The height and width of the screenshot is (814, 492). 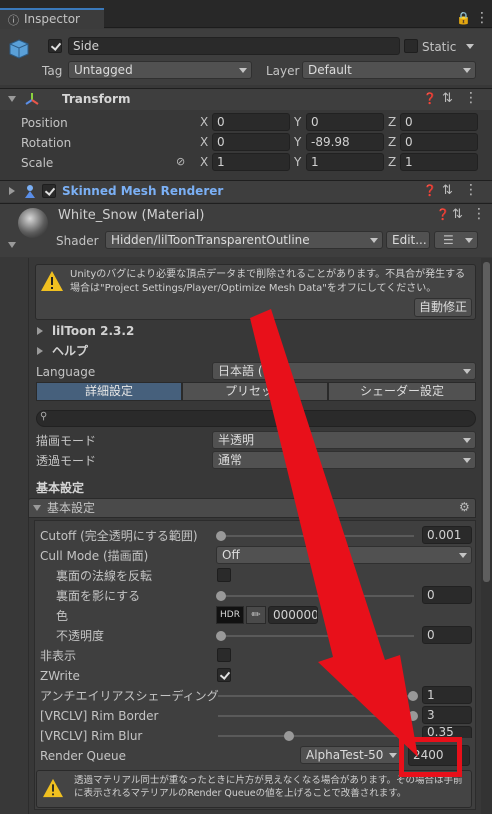 What do you see at coordinates (204, 162) in the screenshot?
I see `scale-x-axis: X` at bounding box center [204, 162].